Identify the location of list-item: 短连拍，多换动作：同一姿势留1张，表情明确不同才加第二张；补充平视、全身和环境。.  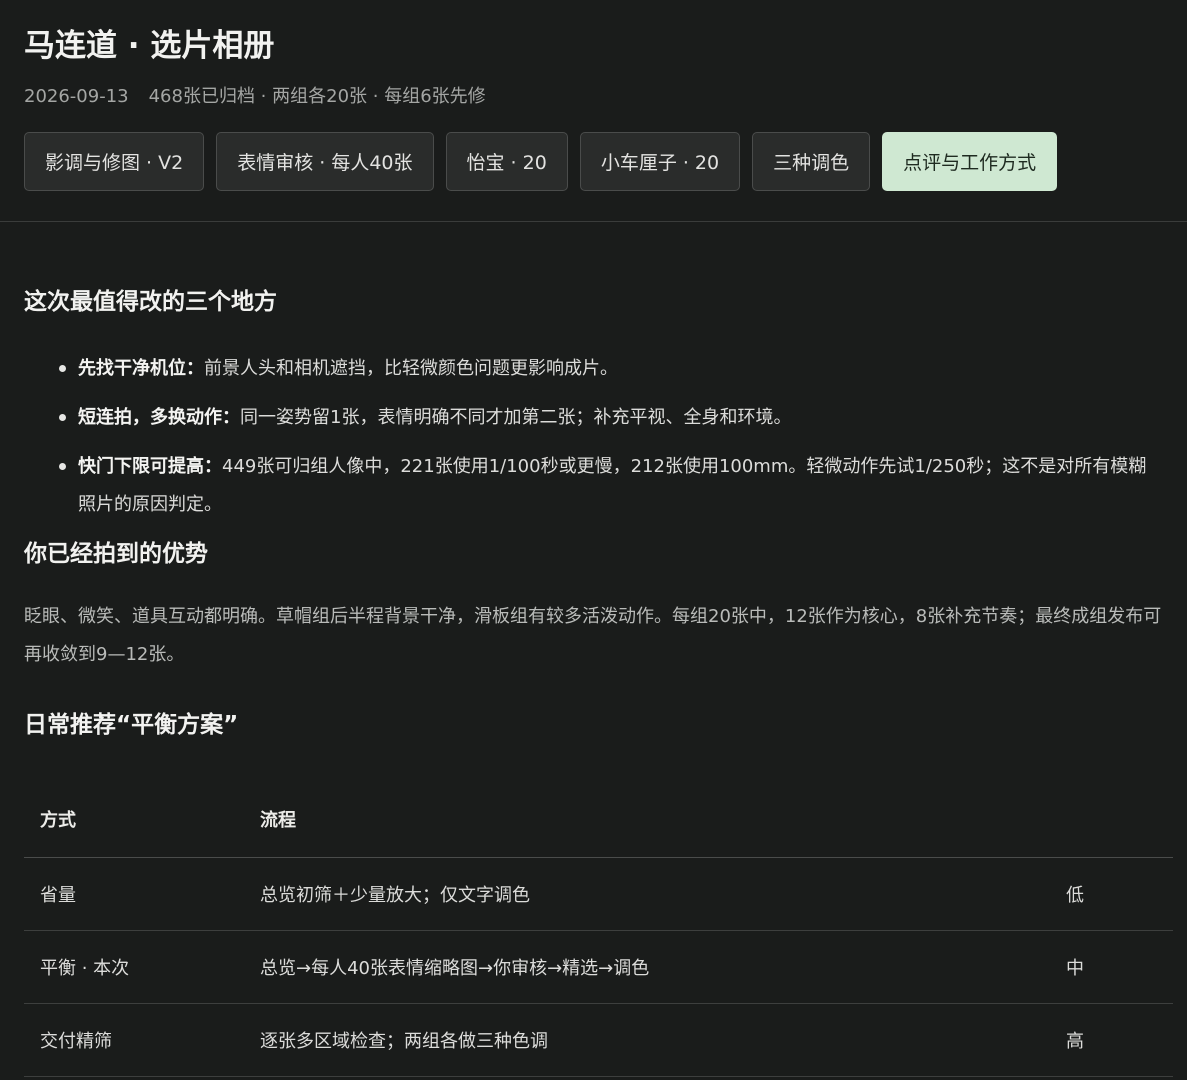
(593, 418).